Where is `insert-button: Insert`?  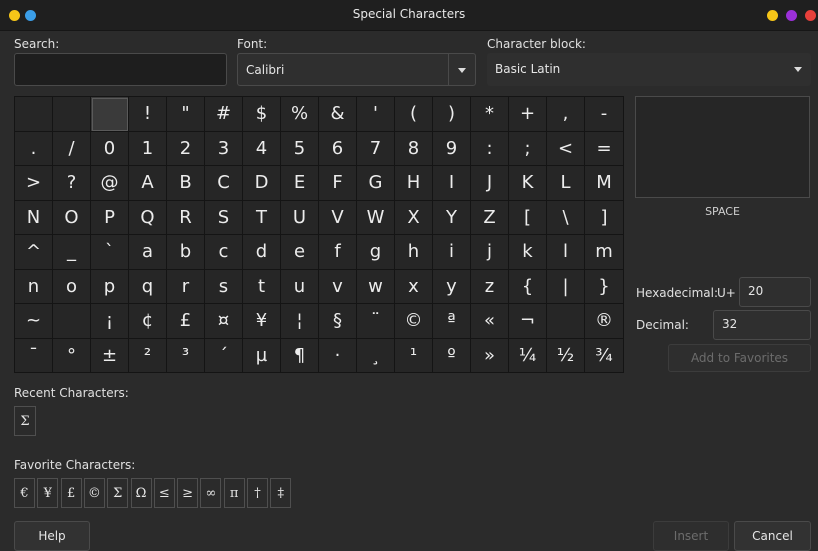
insert-button: Insert is located at coordinates (691, 536).